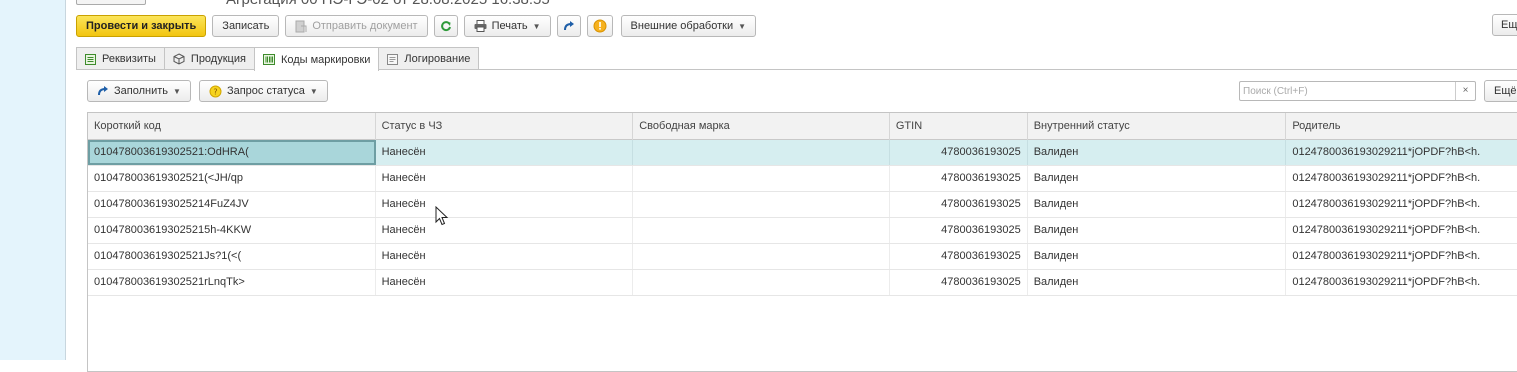  I want to click on tab-products-label: Продукция, so click(218, 59).